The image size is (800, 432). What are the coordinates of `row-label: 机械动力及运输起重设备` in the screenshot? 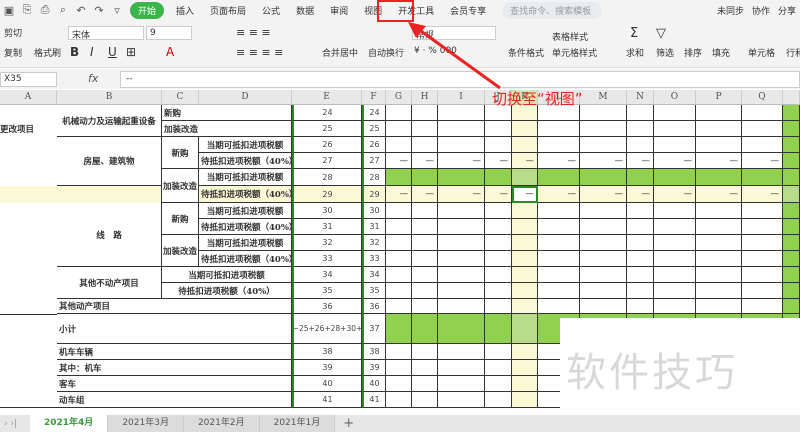 It's located at (109, 121).